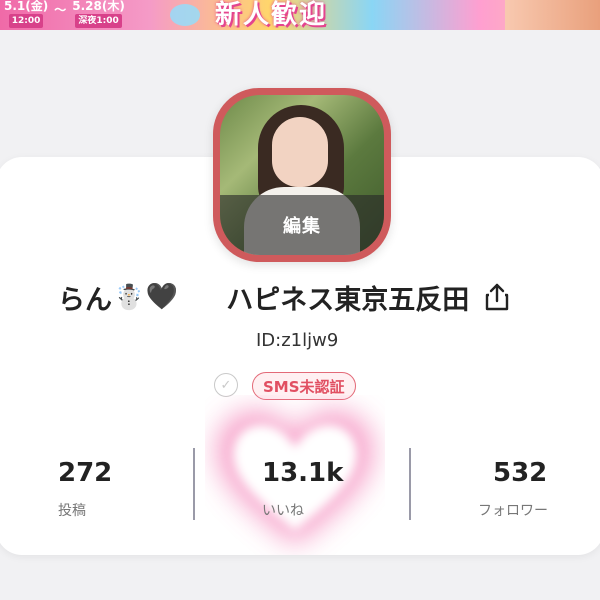 Image resolution: width=600 pixels, height=600 pixels. Describe the element at coordinates (520, 473) in the screenshot. I see `stat-followers-value: 532` at that location.